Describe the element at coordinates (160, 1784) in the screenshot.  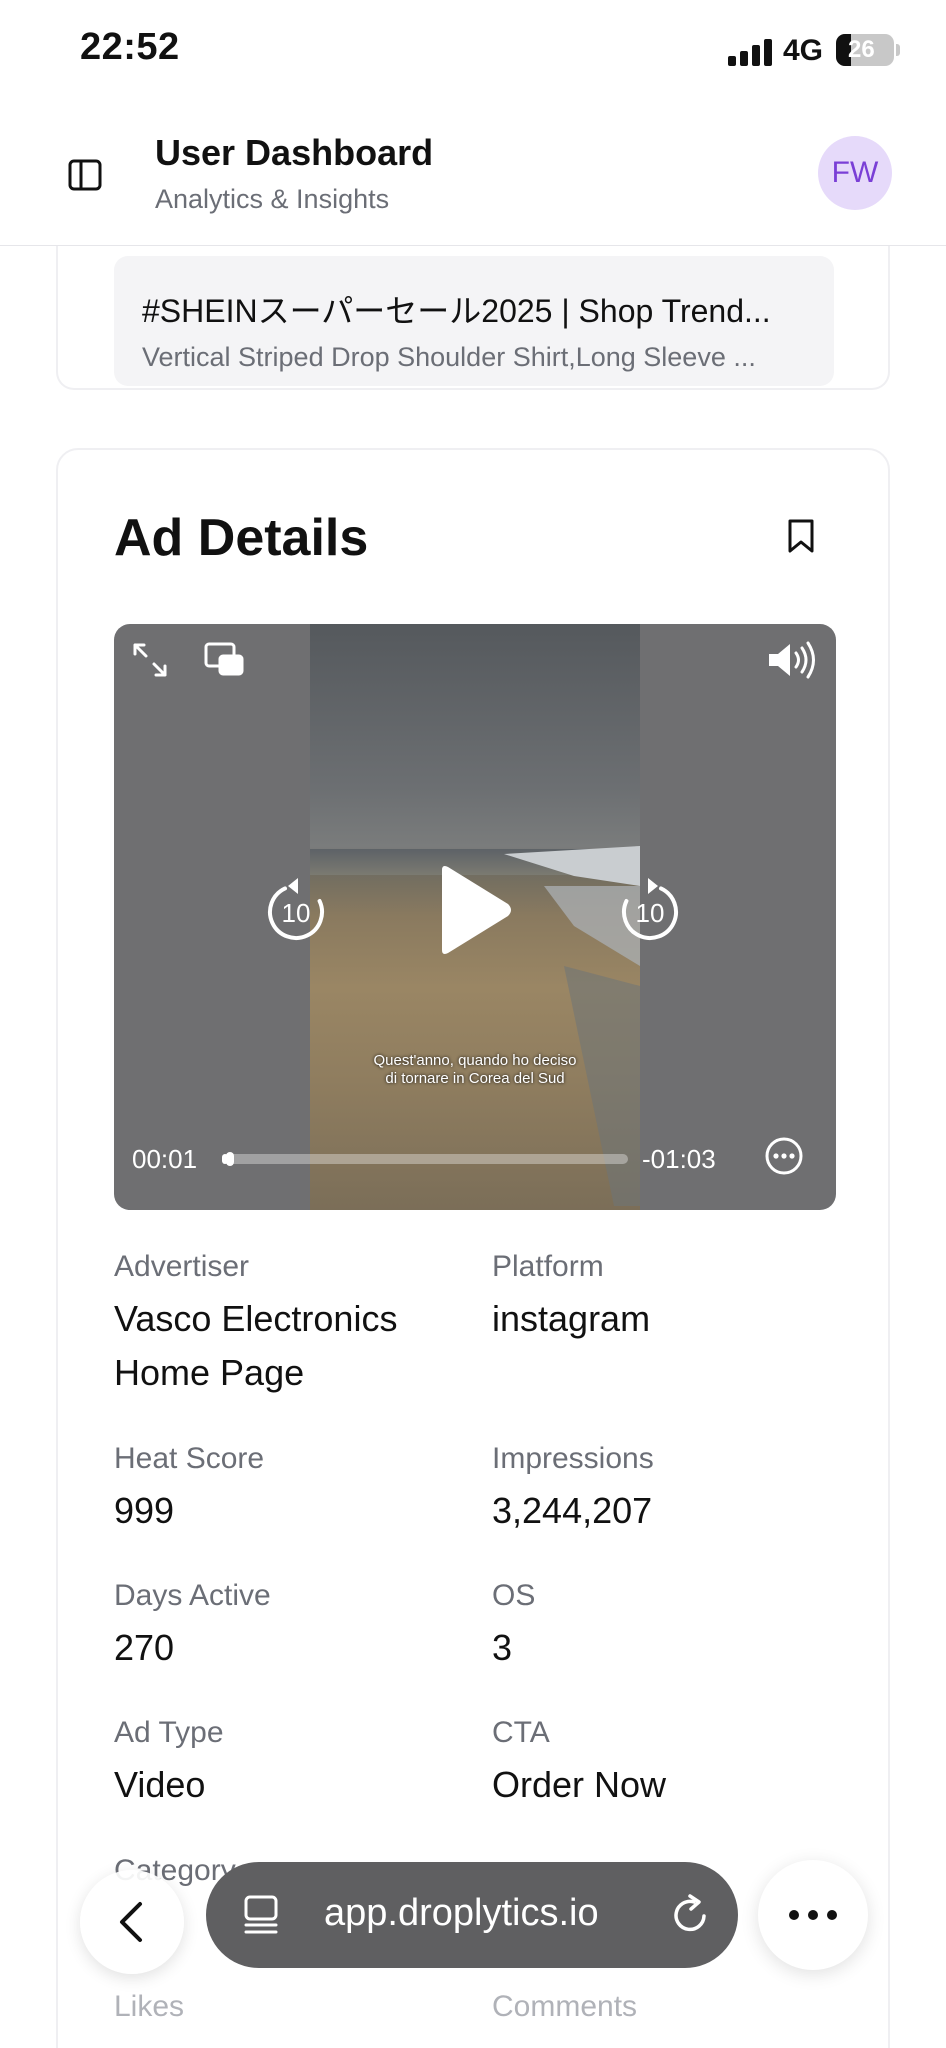
I see `ad-type-value: Video` at that location.